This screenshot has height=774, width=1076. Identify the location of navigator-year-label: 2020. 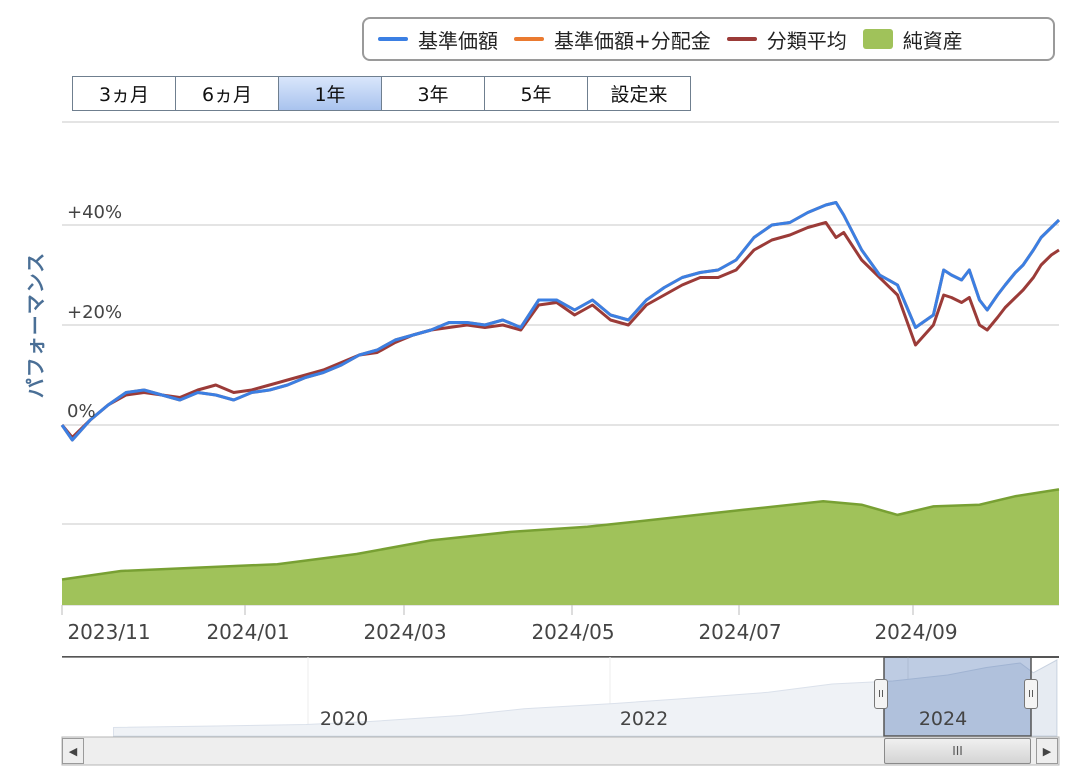
(344, 719).